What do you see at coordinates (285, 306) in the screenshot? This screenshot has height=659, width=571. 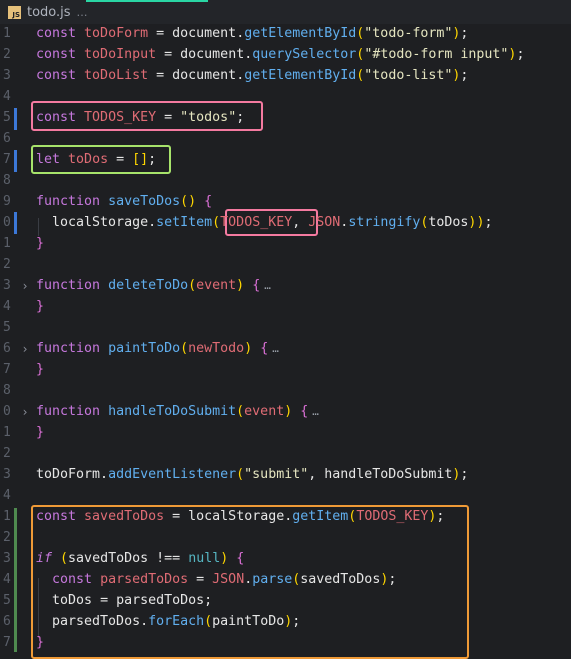 I see `code-line: 4}` at bounding box center [285, 306].